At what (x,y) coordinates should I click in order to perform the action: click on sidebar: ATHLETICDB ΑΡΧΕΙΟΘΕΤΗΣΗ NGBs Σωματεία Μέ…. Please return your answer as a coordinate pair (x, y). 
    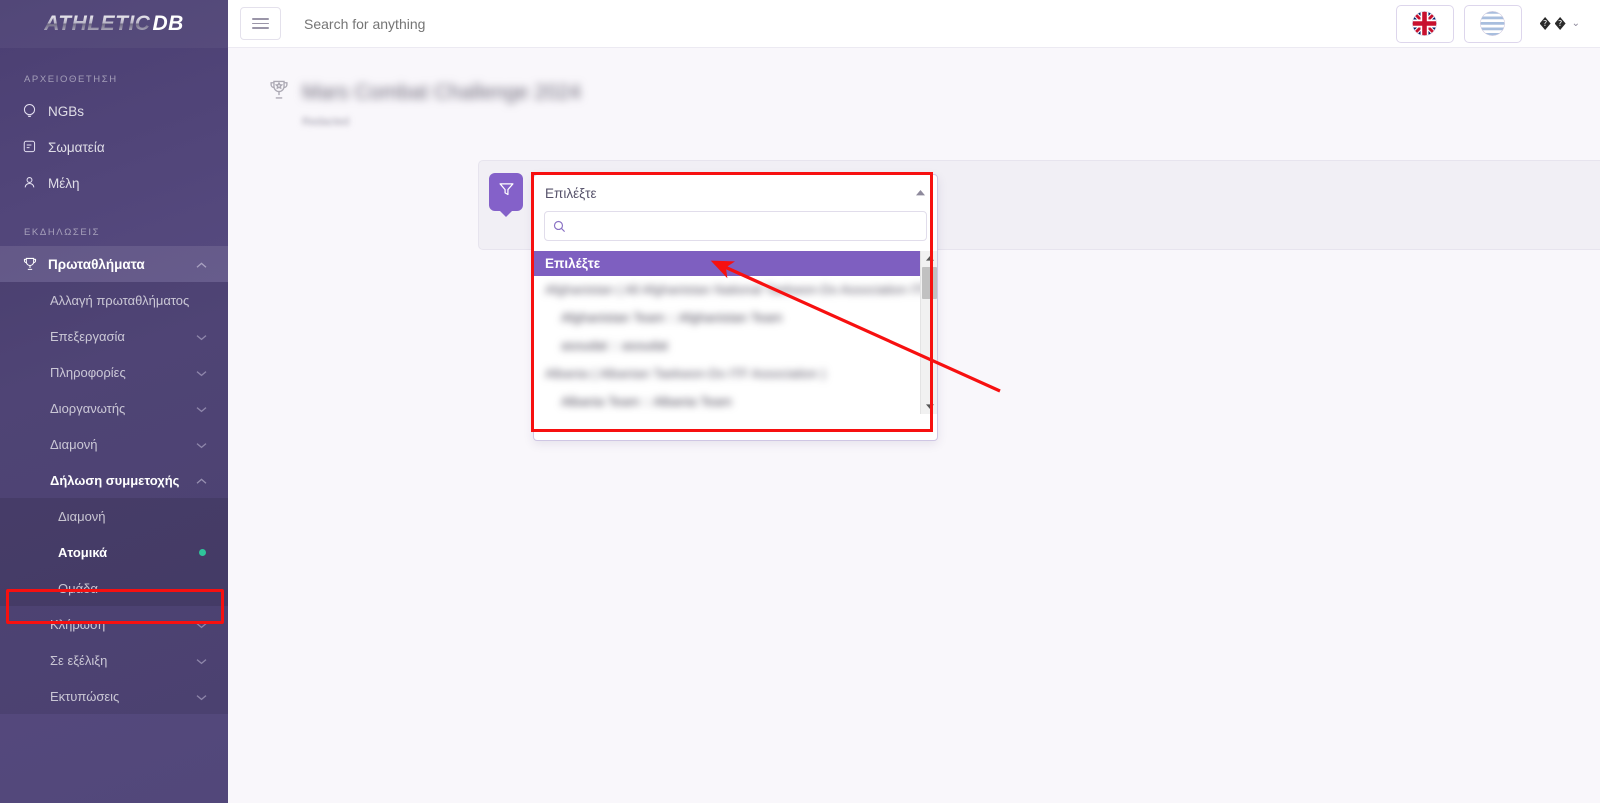
    Looking at the image, I should click on (114, 401).